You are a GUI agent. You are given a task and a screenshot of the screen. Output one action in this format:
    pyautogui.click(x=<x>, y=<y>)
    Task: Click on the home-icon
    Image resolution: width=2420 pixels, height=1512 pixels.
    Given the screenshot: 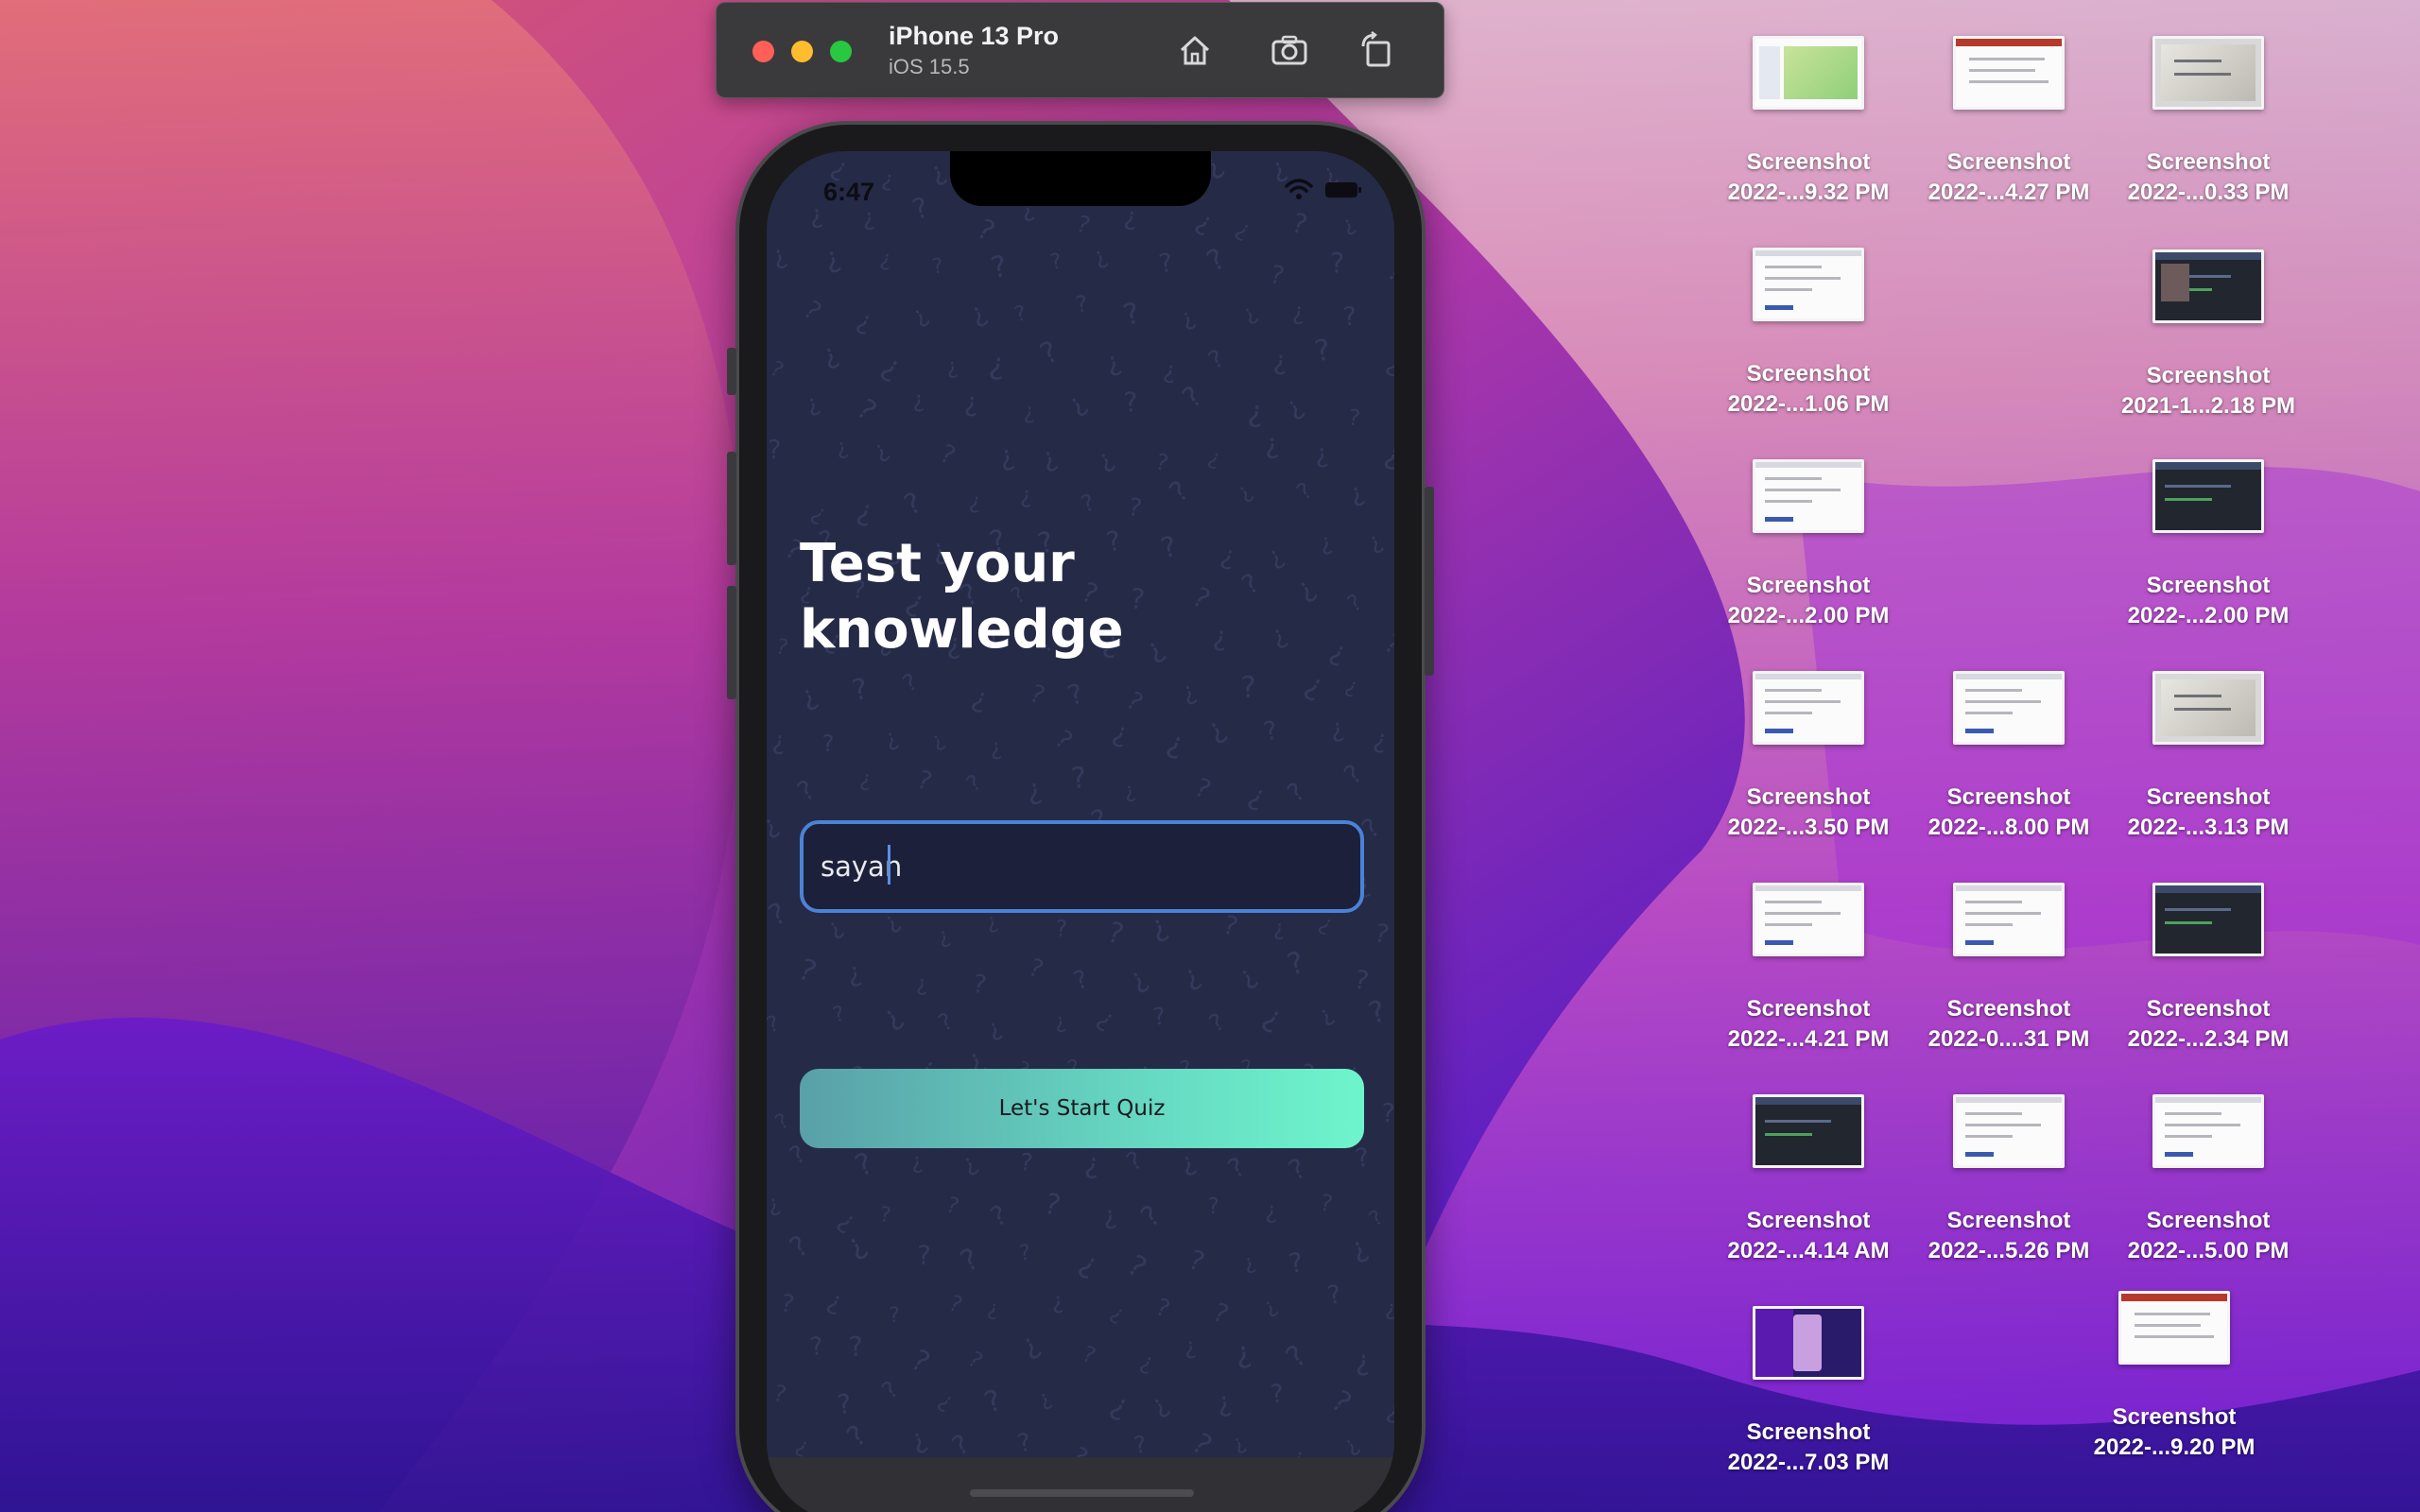 What is the action you would take?
    pyautogui.click(x=1195, y=50)
    